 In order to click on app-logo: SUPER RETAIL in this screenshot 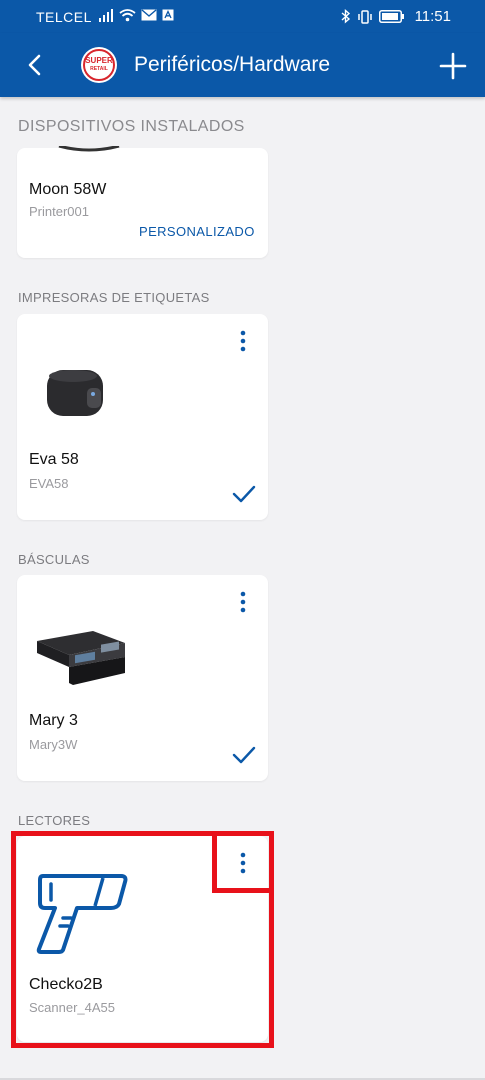, I will do `click(99, 65)`.